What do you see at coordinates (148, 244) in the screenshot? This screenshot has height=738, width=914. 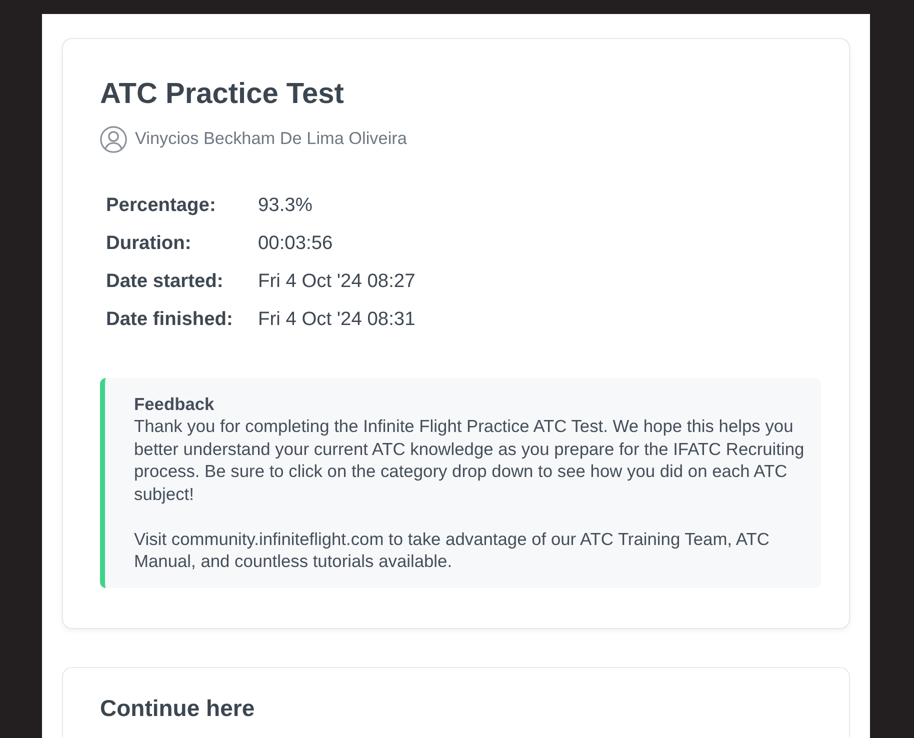 I see `detail-label: Duration:` at bounding box center [148, 244].